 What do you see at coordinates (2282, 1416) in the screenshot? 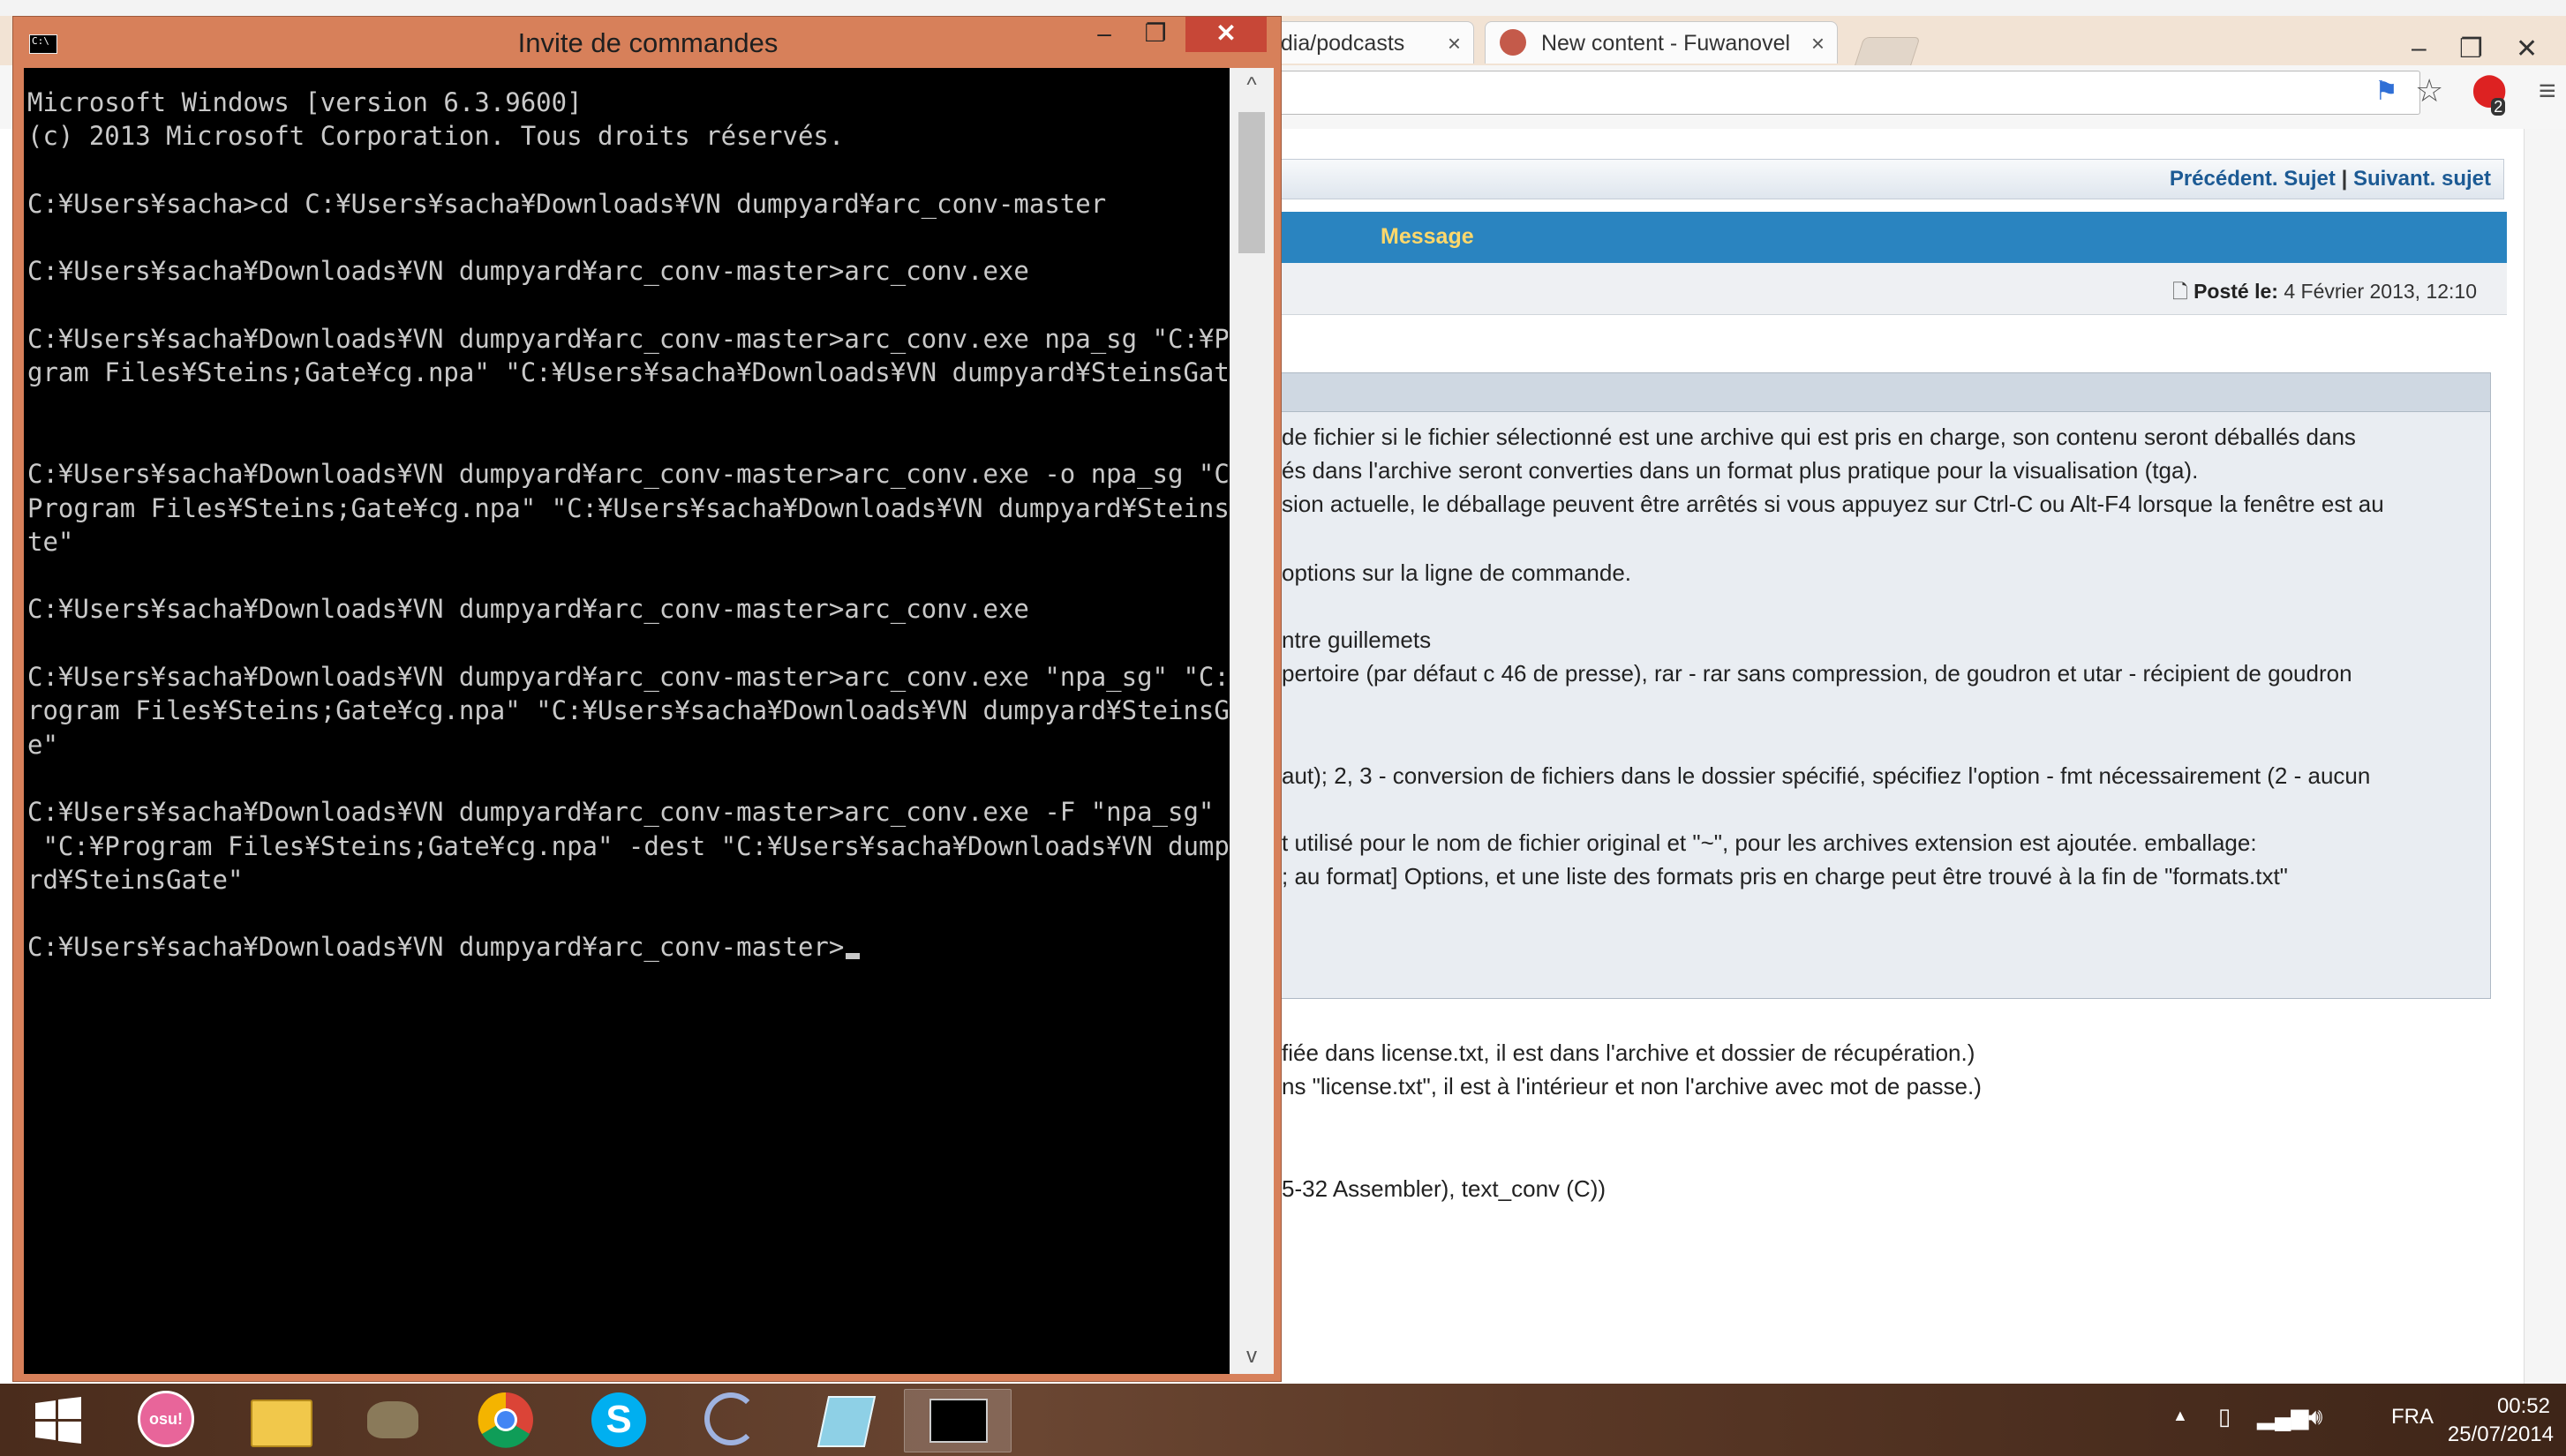
I see `network-signal-icon: ▂▄▆` at bounding box center [2282, 1416].